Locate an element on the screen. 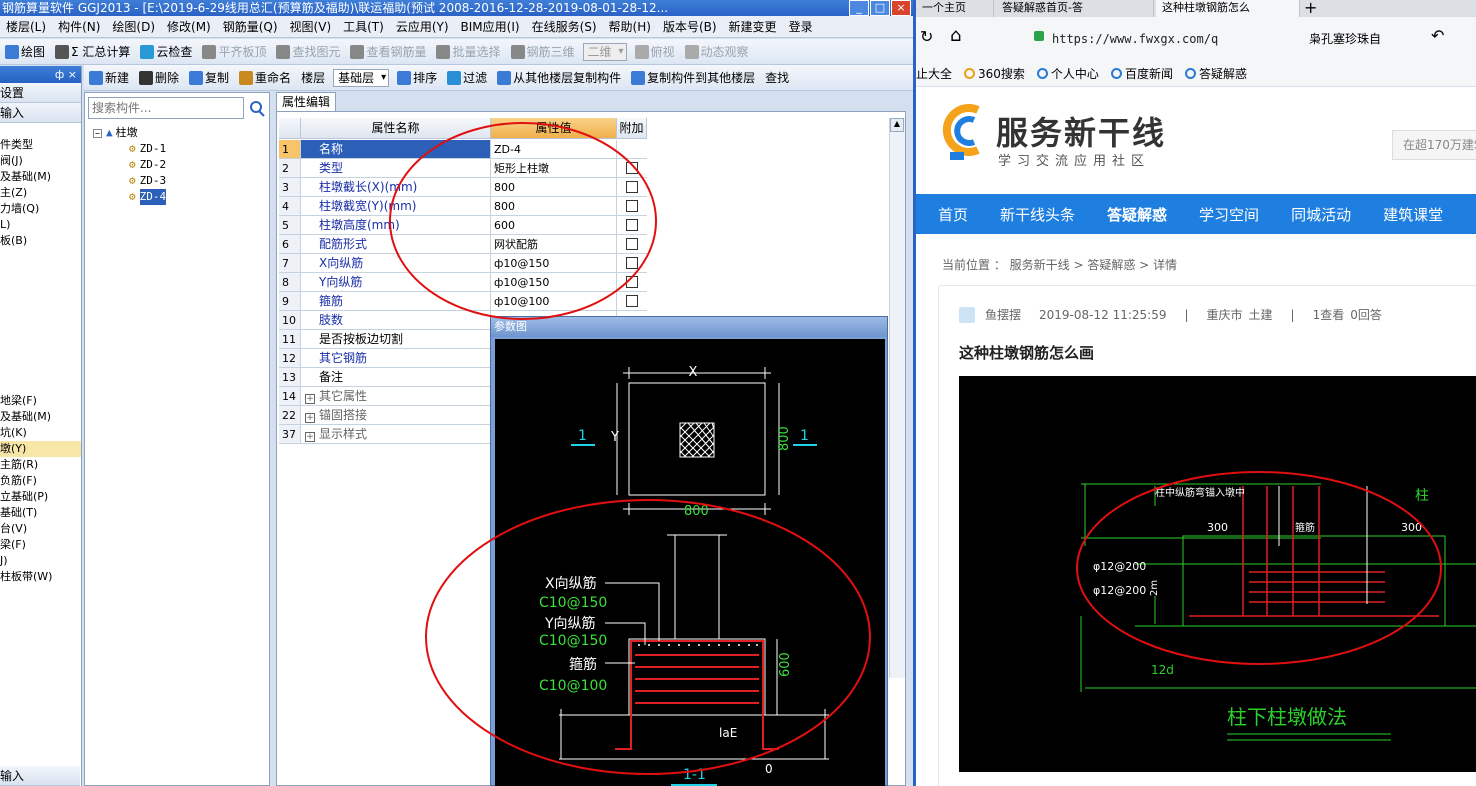 This screenshot has height=786, width=1476. browser-tabs: 一个主页 答疑解惑首页-答 这种柱墩钢筋怎么 + is located at coordinates (1196, 8).